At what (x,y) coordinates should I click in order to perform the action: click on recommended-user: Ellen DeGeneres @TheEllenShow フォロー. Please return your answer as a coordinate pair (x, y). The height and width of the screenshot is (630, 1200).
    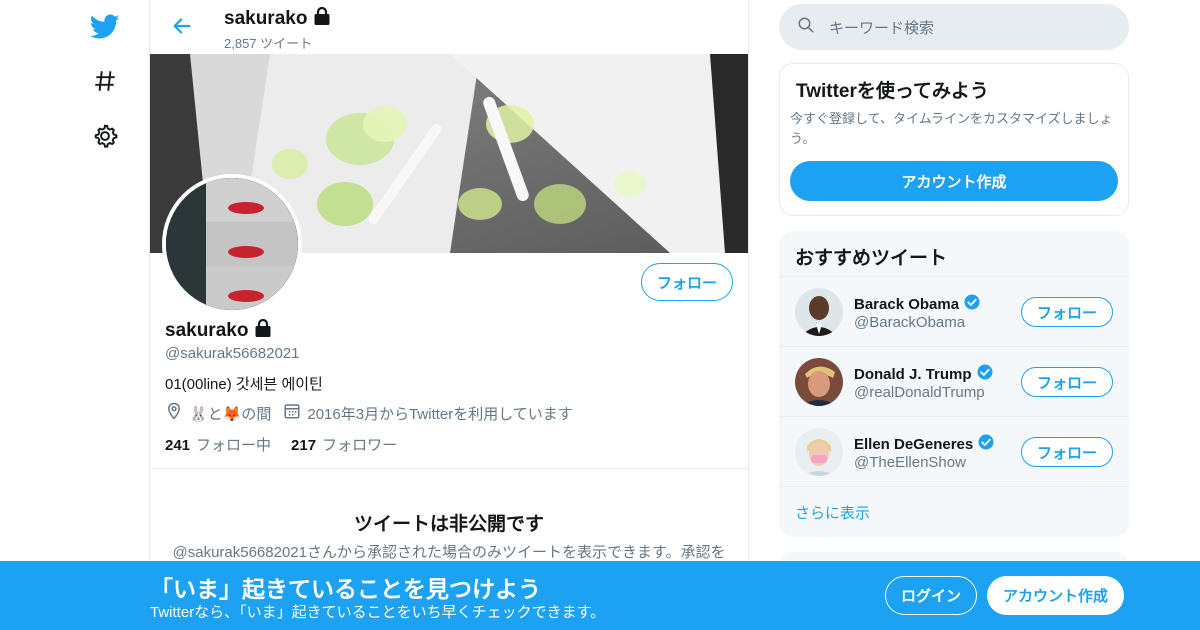
    Looking at the image, I should click on (954, 451).